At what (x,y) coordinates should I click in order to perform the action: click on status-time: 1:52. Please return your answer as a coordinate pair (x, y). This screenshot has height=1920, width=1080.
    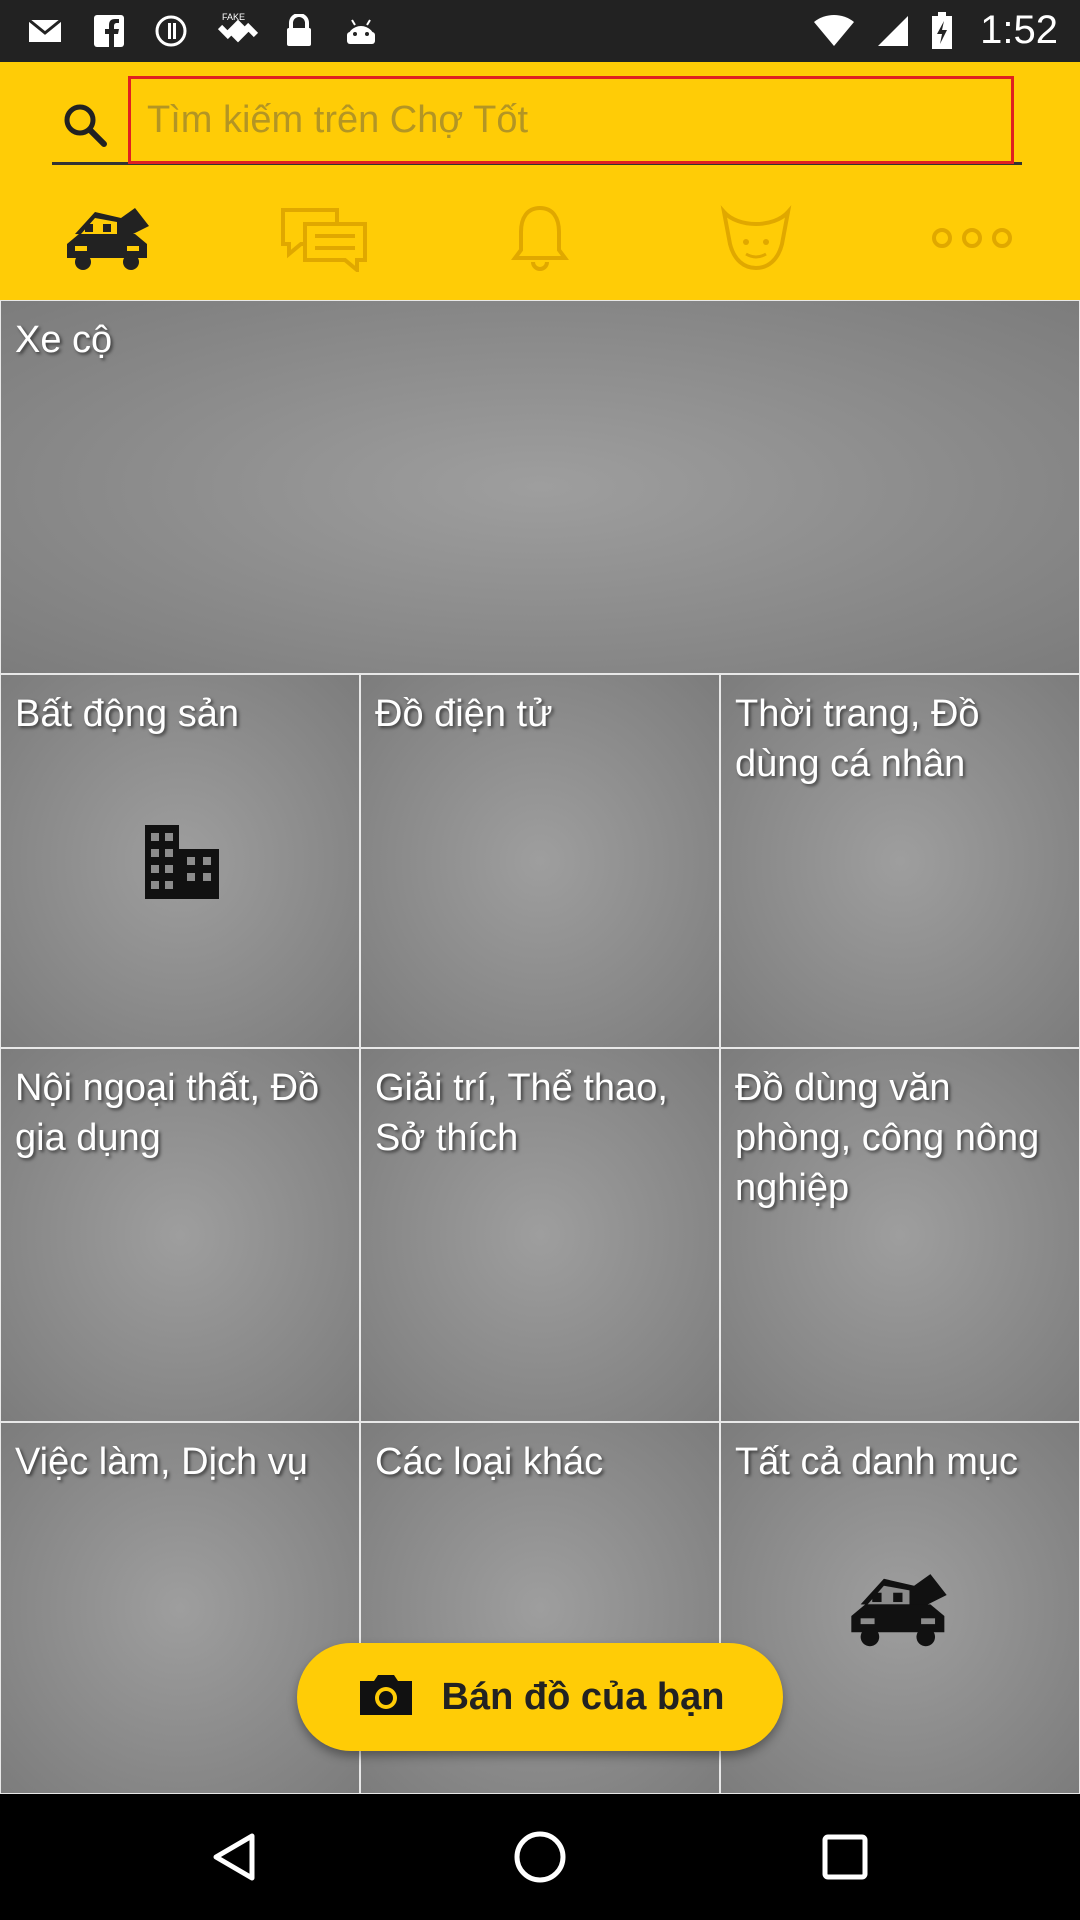
    Looking at the image, I should click on (1019, 30).